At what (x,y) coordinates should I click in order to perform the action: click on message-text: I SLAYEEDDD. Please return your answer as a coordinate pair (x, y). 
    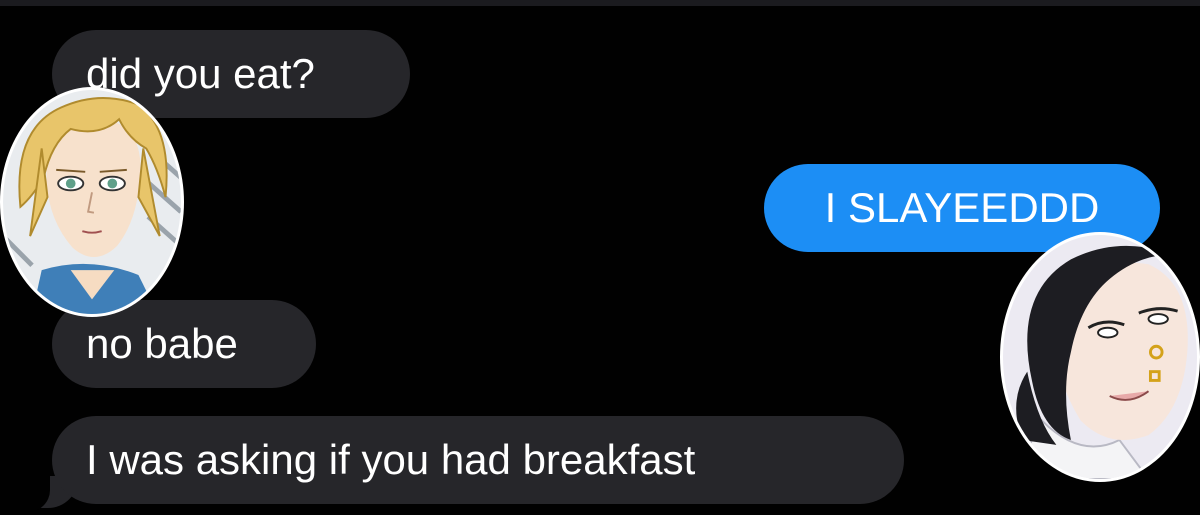
    Looking at the image, I should click on (962, 207).